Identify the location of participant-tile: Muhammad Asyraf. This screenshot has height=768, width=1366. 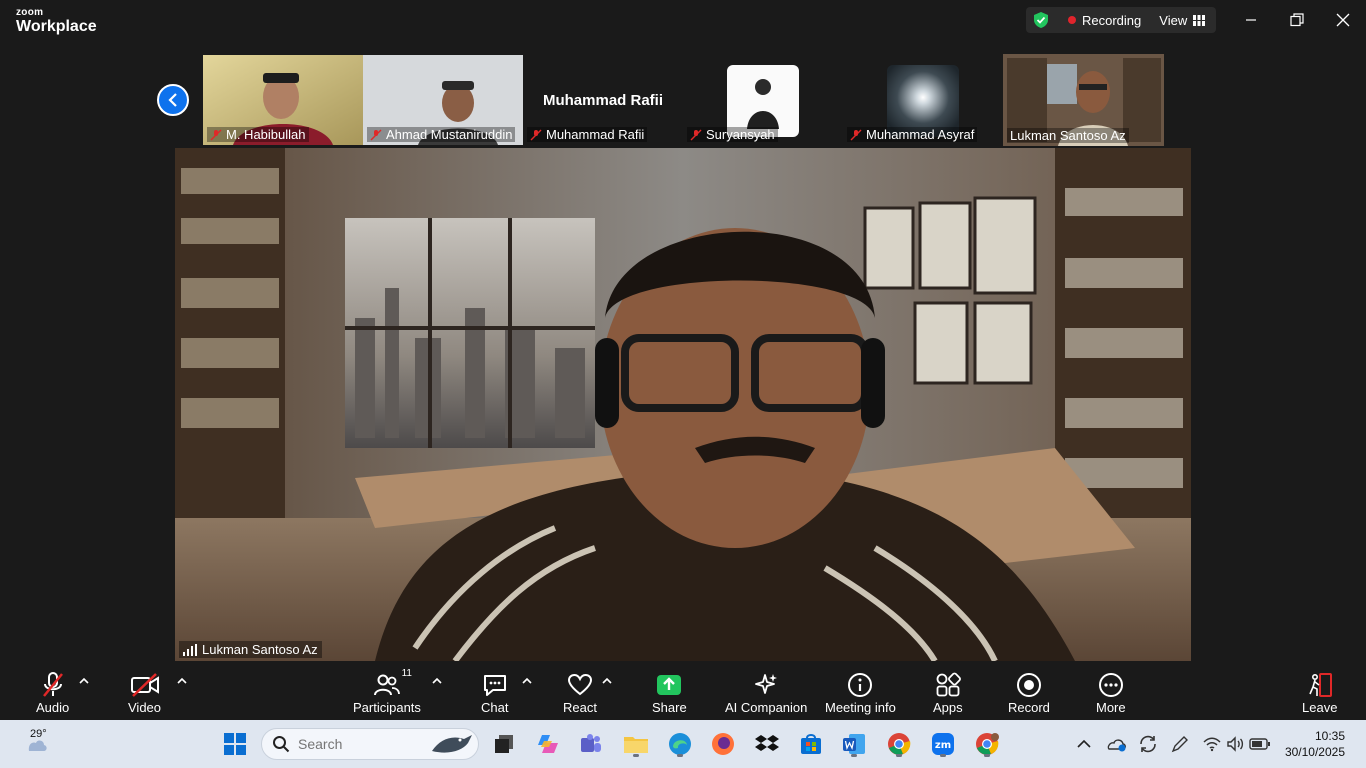
(923, 100).